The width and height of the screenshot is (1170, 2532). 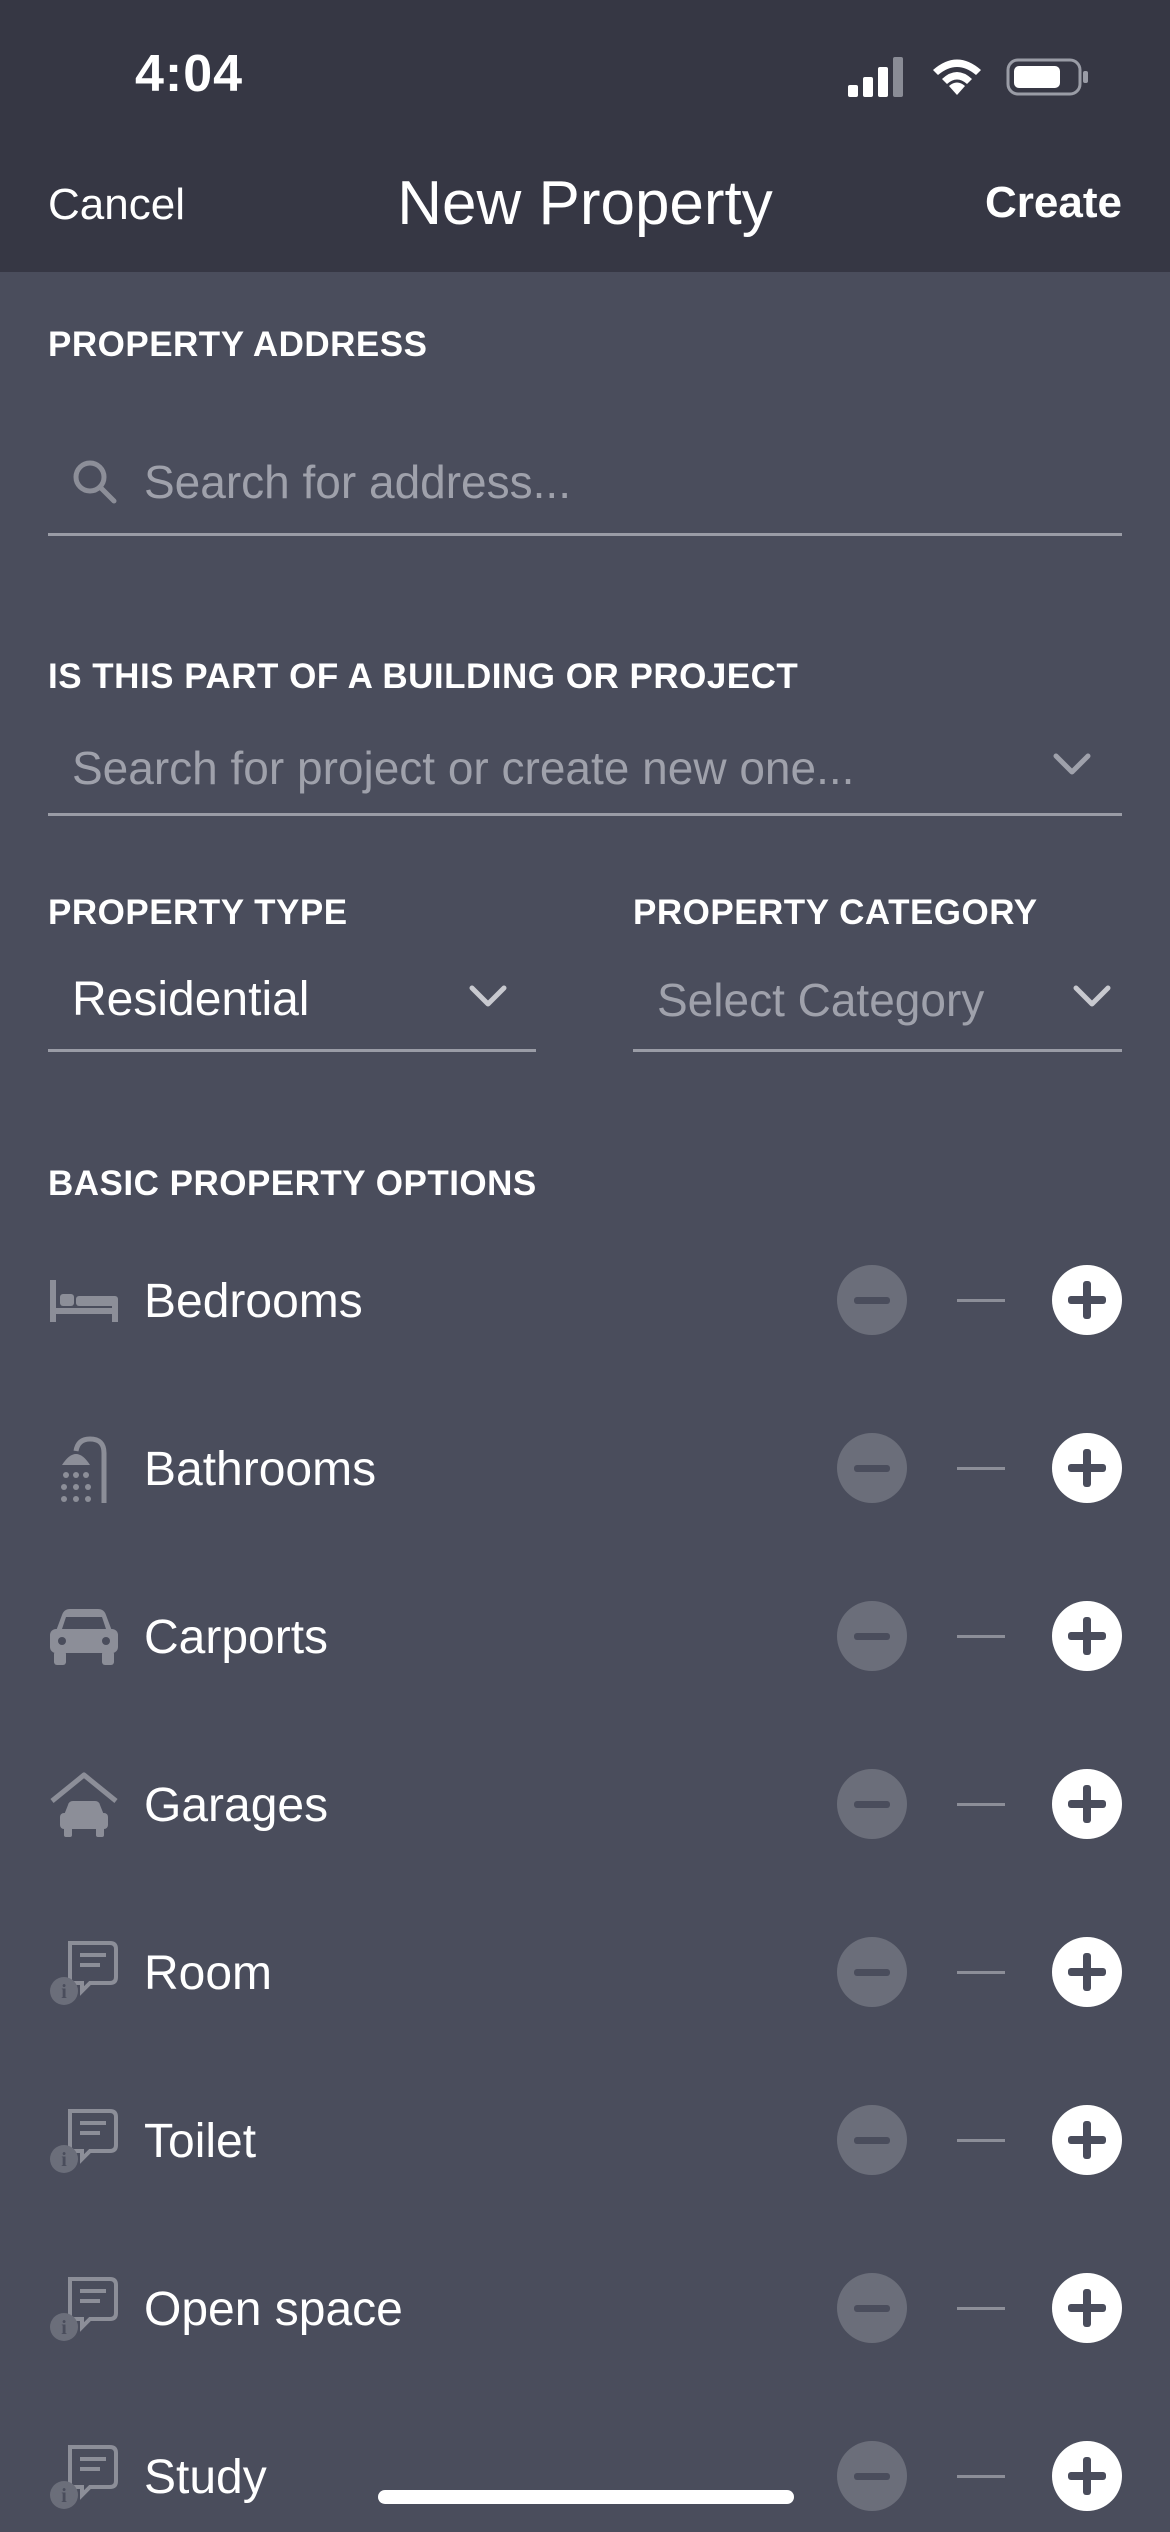 What do you see at coordinates (835, 912) in the screenshot?
I see `property-category-label: PROPERTY CATEGORY` at bounding box center [835, 912].